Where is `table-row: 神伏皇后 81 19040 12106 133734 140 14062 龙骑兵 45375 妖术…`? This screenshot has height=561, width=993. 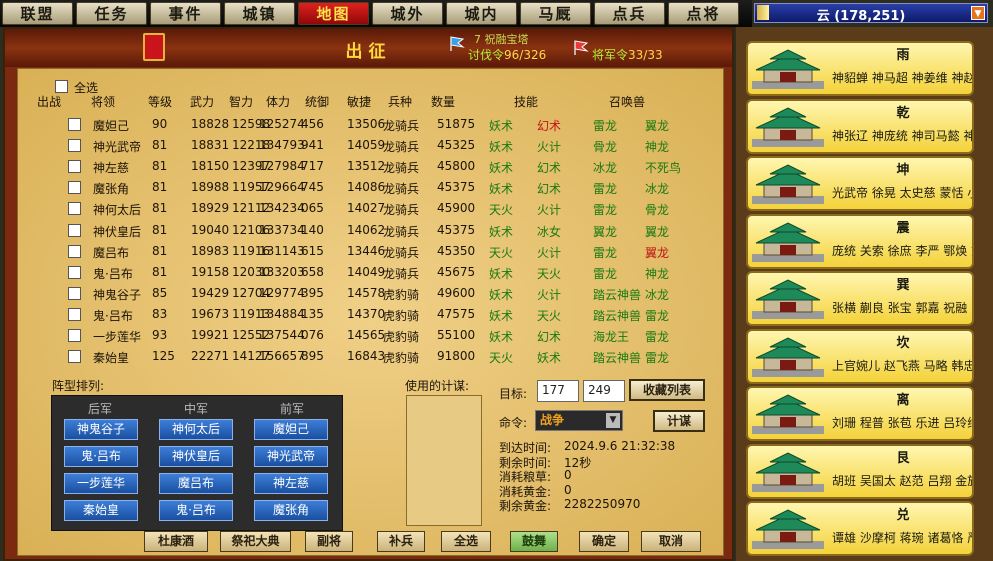
table-row: 神伏皇后 81 19040 12106 133734 140 14062 龙骑兵 45375 妖术… is located at coordinates (345, 230).